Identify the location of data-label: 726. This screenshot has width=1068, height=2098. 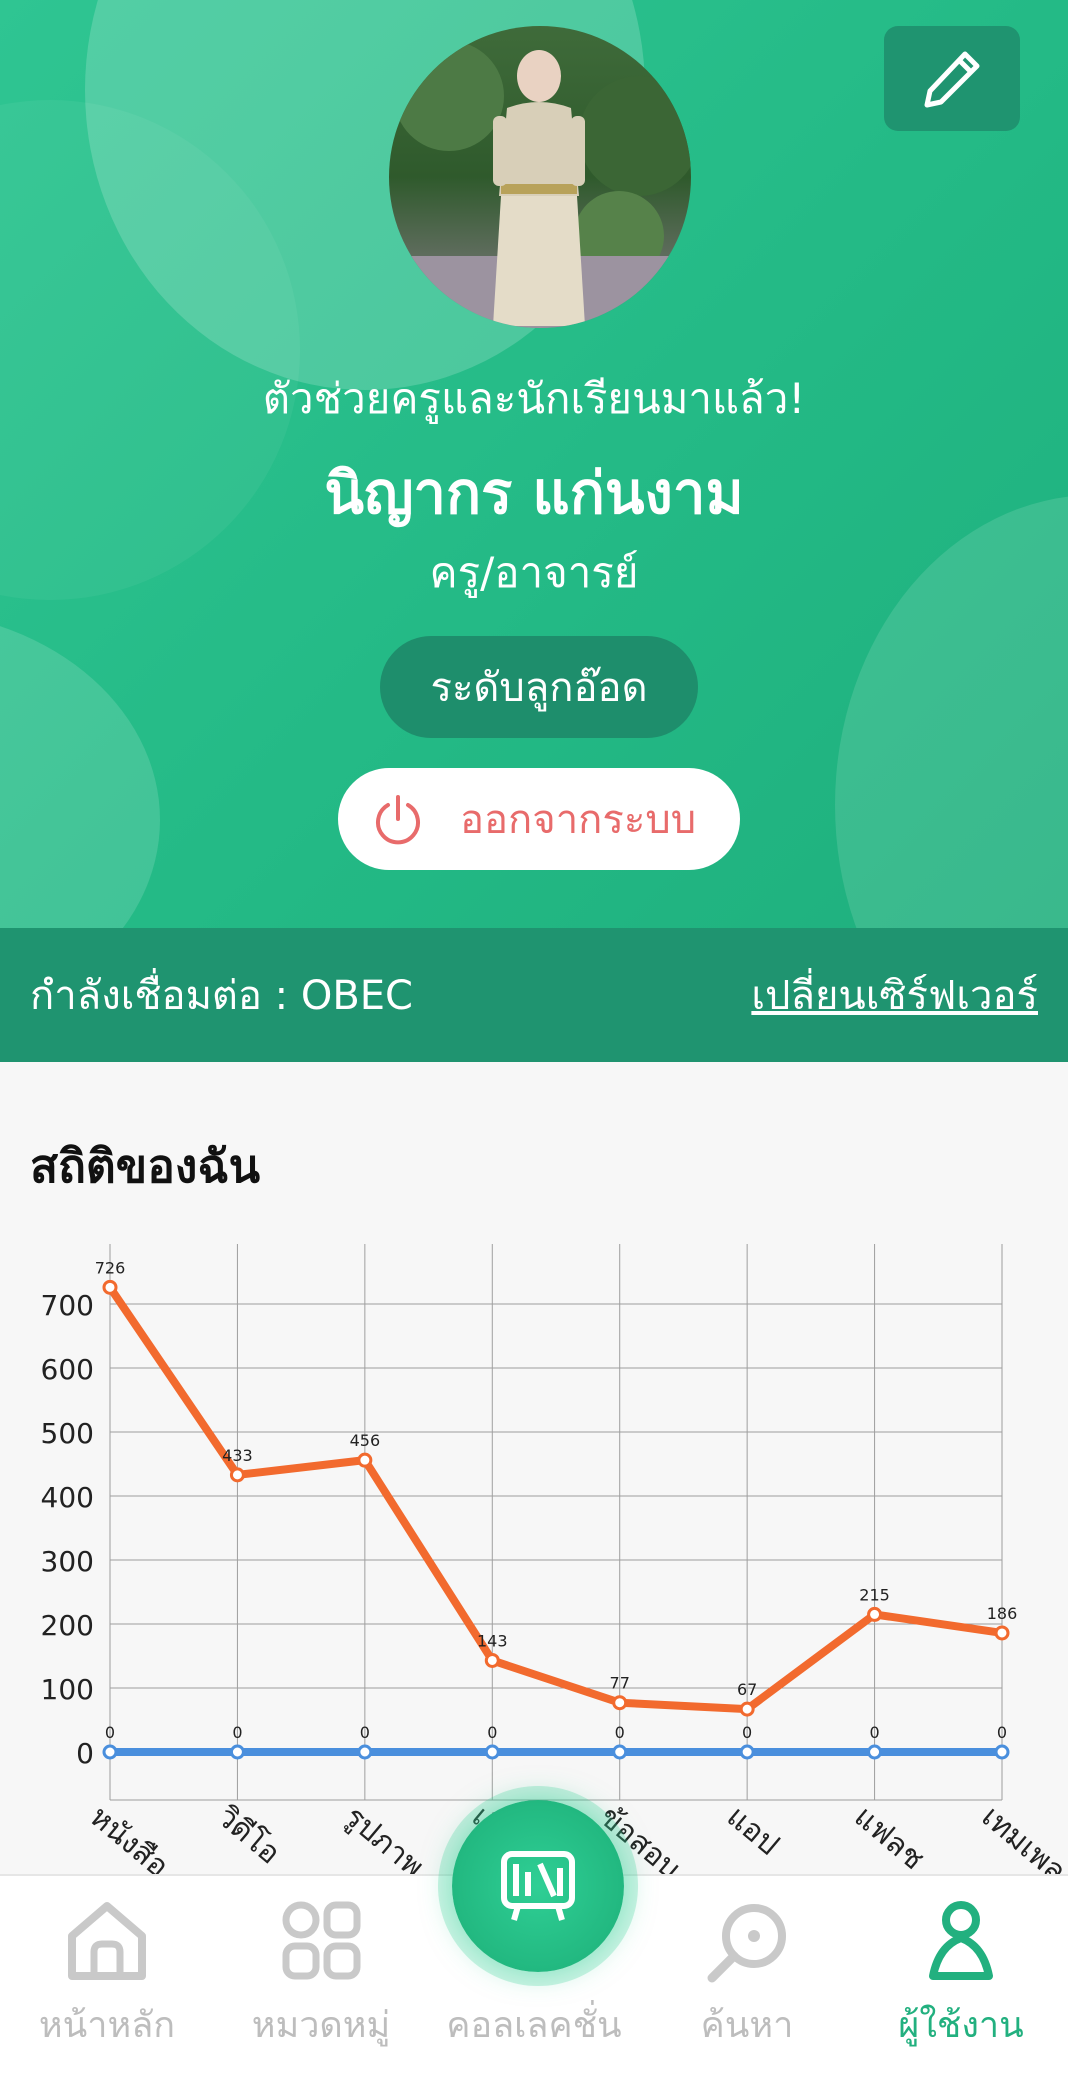
(110, 1267).